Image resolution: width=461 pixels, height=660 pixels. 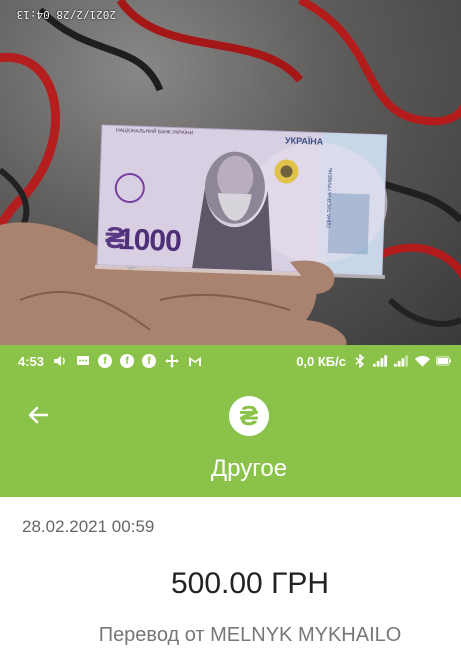 What do you see at coordinates (194, 361) in the screenshot?
I see `gmail-icon` at bounding box center [194, 361].